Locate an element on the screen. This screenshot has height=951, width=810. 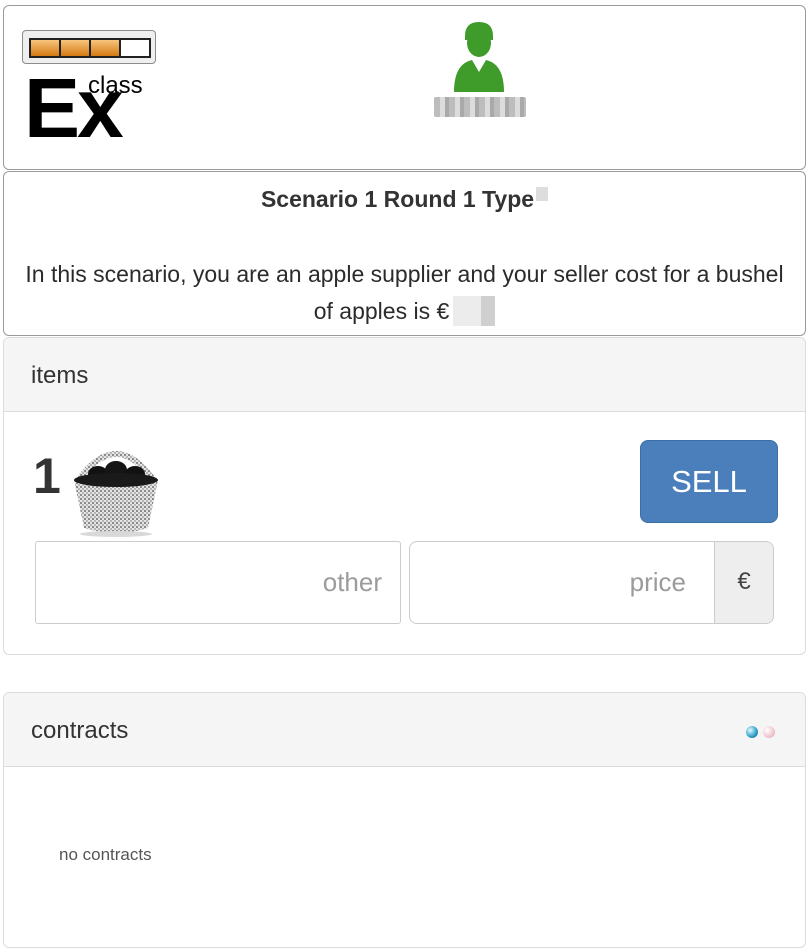
scenario-title: Scenario 1 Round 1 Type is located at coordinates (404, 199).